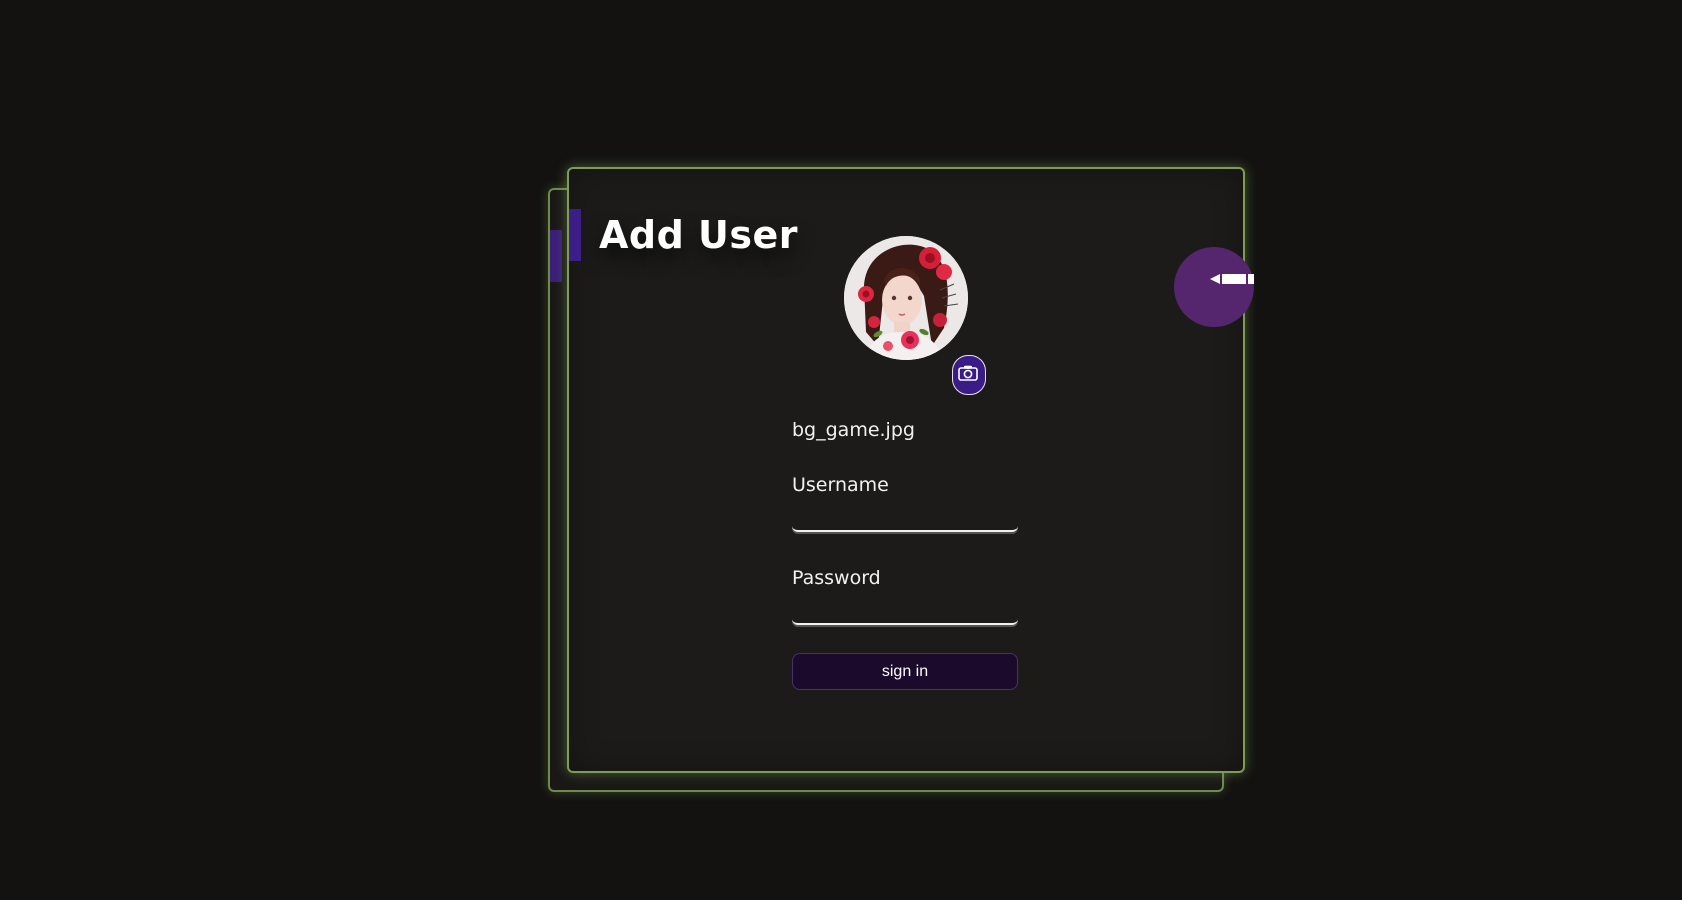 This screenshot has width=1682, height=900. I want to click on username-input, so click(905, 518).